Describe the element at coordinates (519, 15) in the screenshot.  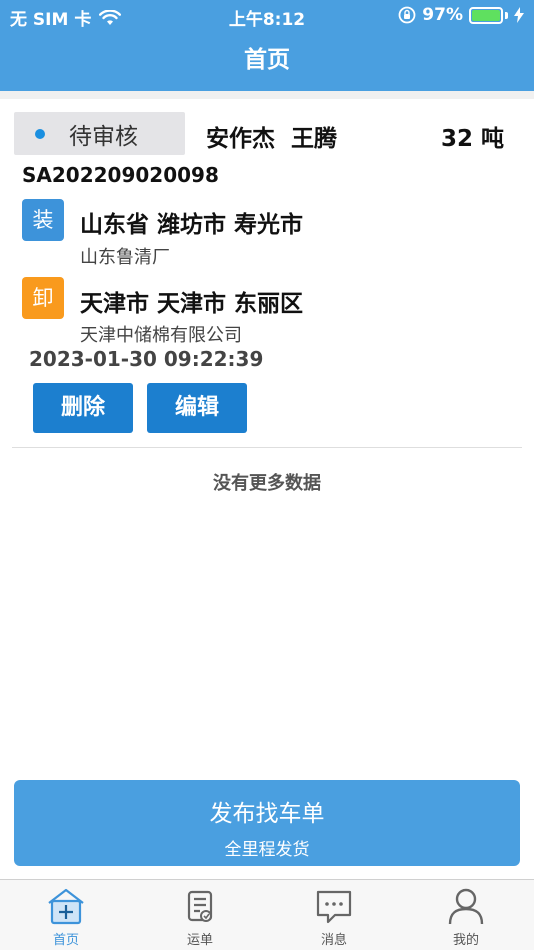
I see `charging-bolt-icon` at that location.